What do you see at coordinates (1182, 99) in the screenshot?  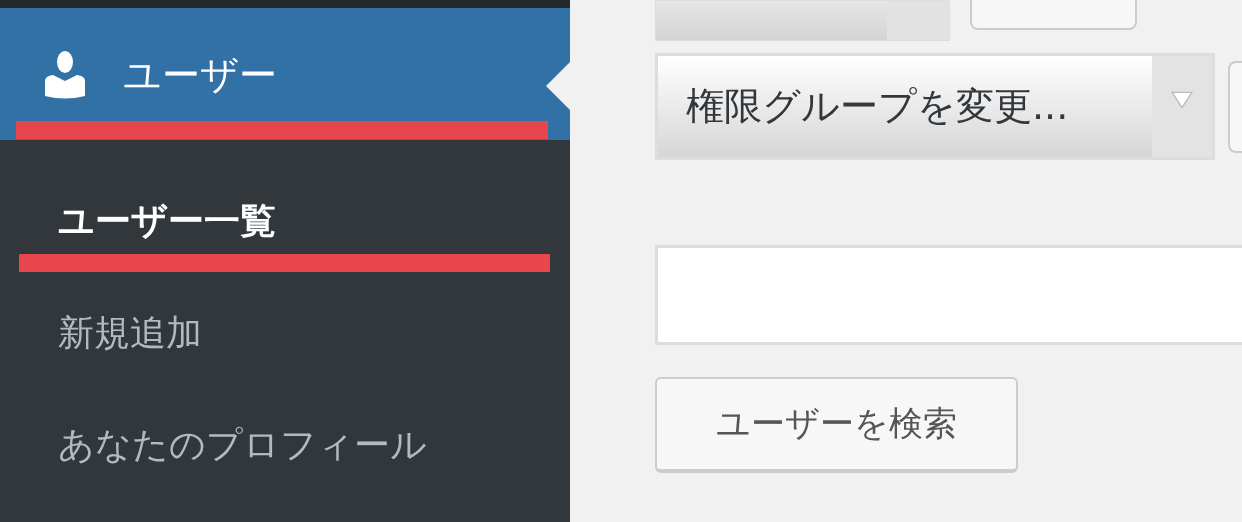 I see `caret-icon` at bounding box center [1182, 99].